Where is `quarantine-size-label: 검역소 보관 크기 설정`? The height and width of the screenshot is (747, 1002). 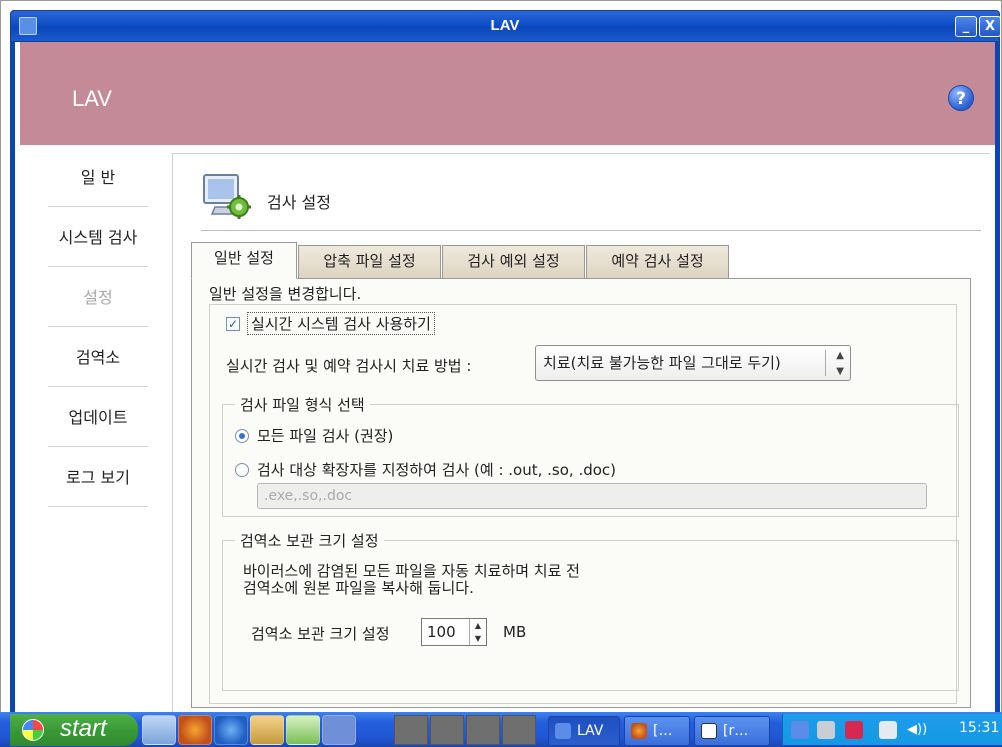
quarantine-size-label: 검역소 보관 크기 설정 is located at coordinates (320, 634).